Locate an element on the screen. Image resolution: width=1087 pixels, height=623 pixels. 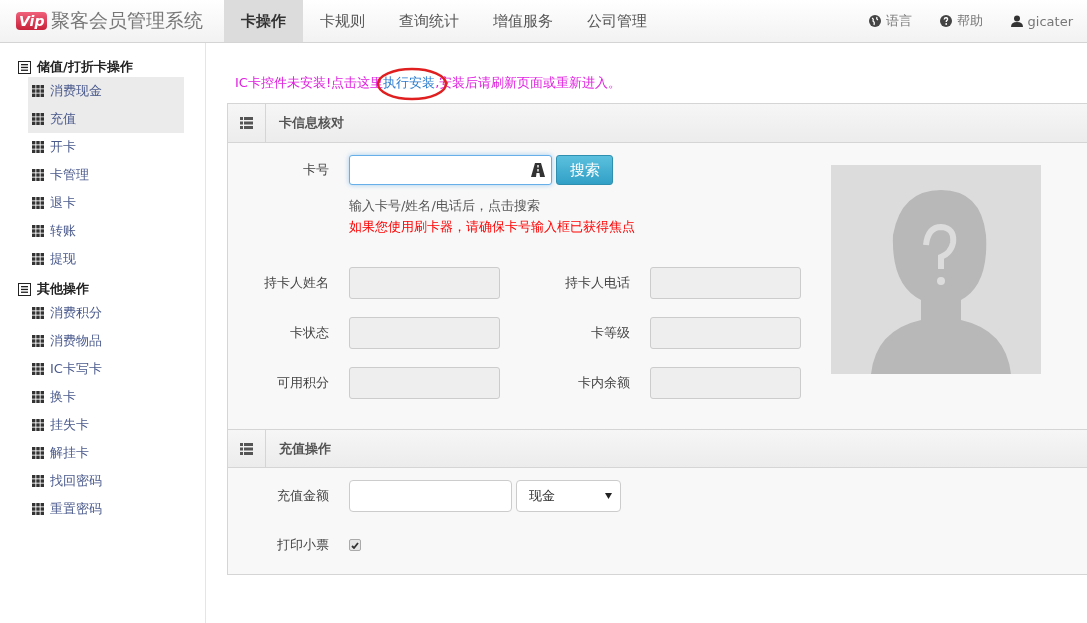
field-label: 持卡人姓名 is located at coordinates (296, 283).